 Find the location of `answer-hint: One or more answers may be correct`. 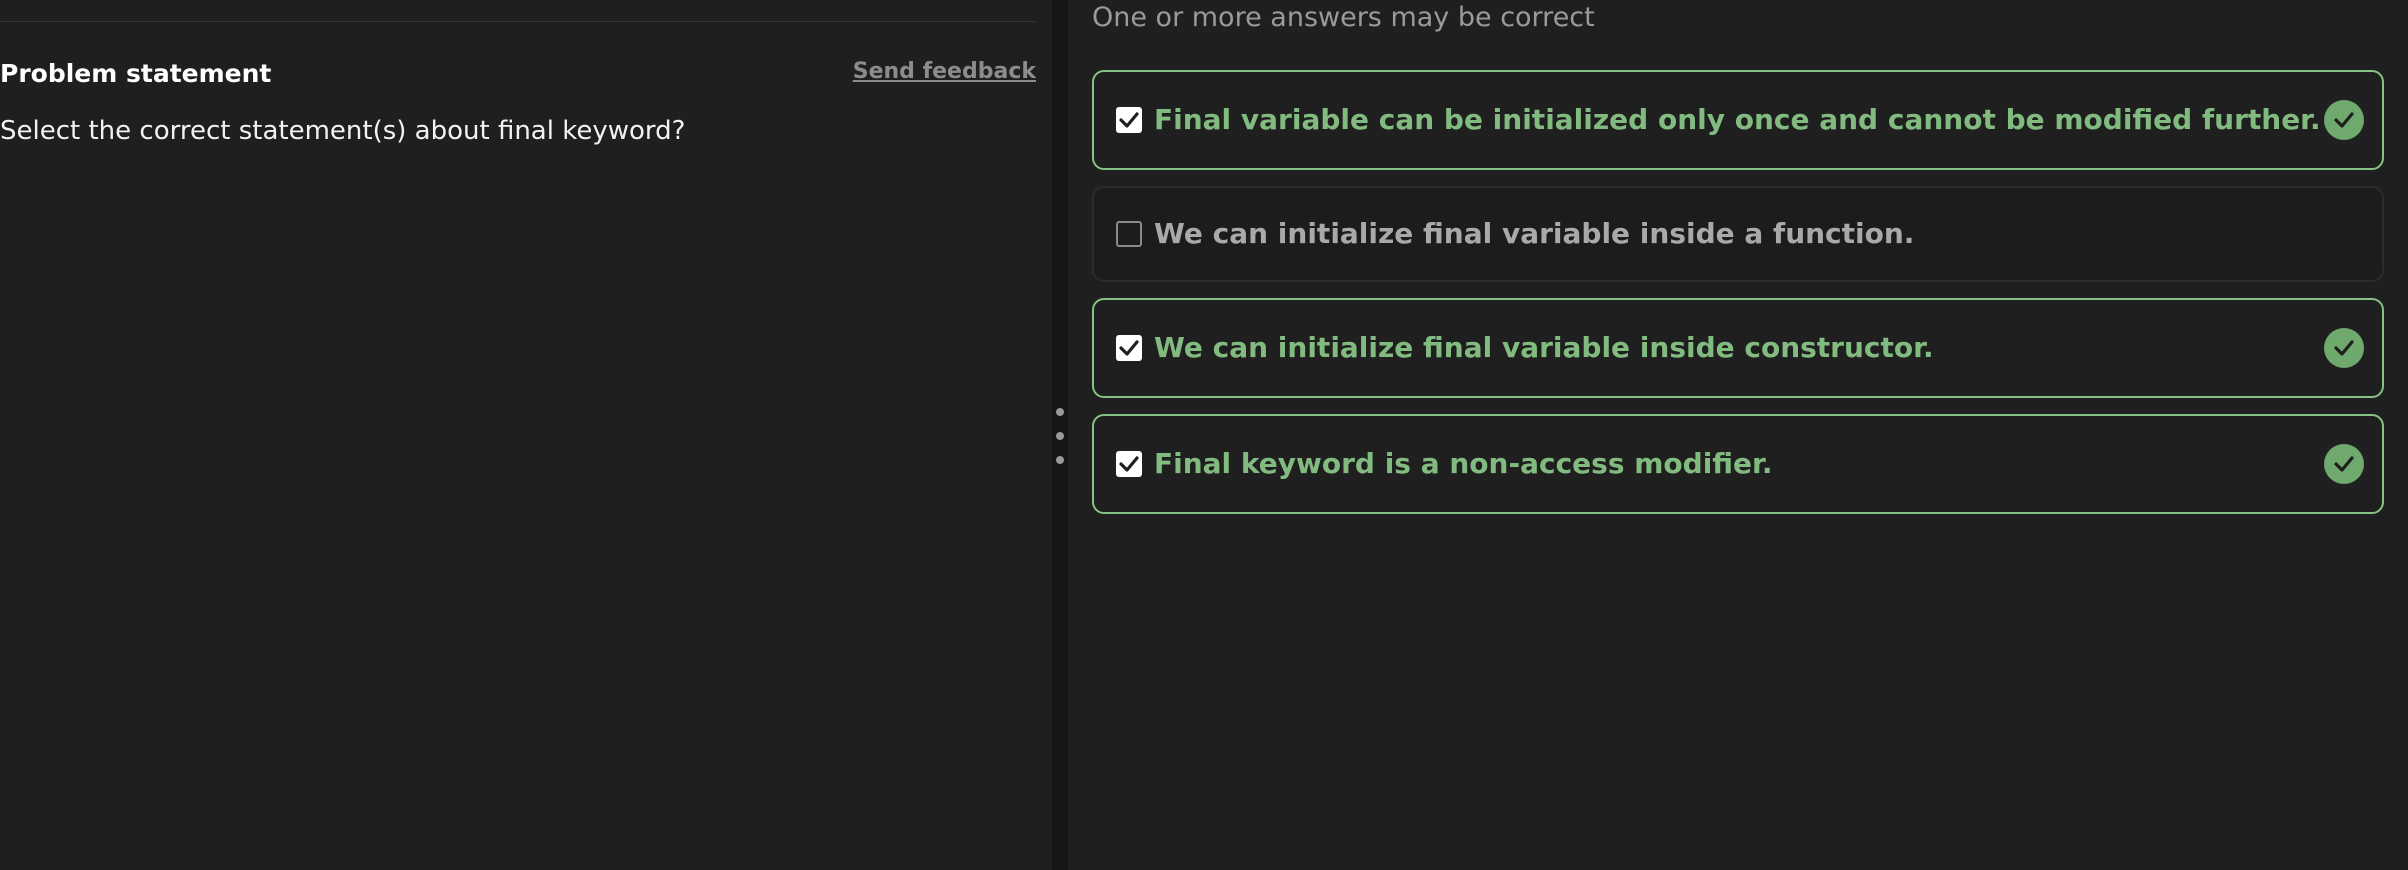

answer-hint: One or more answers may be correct is located at coordinates (1343, 17).